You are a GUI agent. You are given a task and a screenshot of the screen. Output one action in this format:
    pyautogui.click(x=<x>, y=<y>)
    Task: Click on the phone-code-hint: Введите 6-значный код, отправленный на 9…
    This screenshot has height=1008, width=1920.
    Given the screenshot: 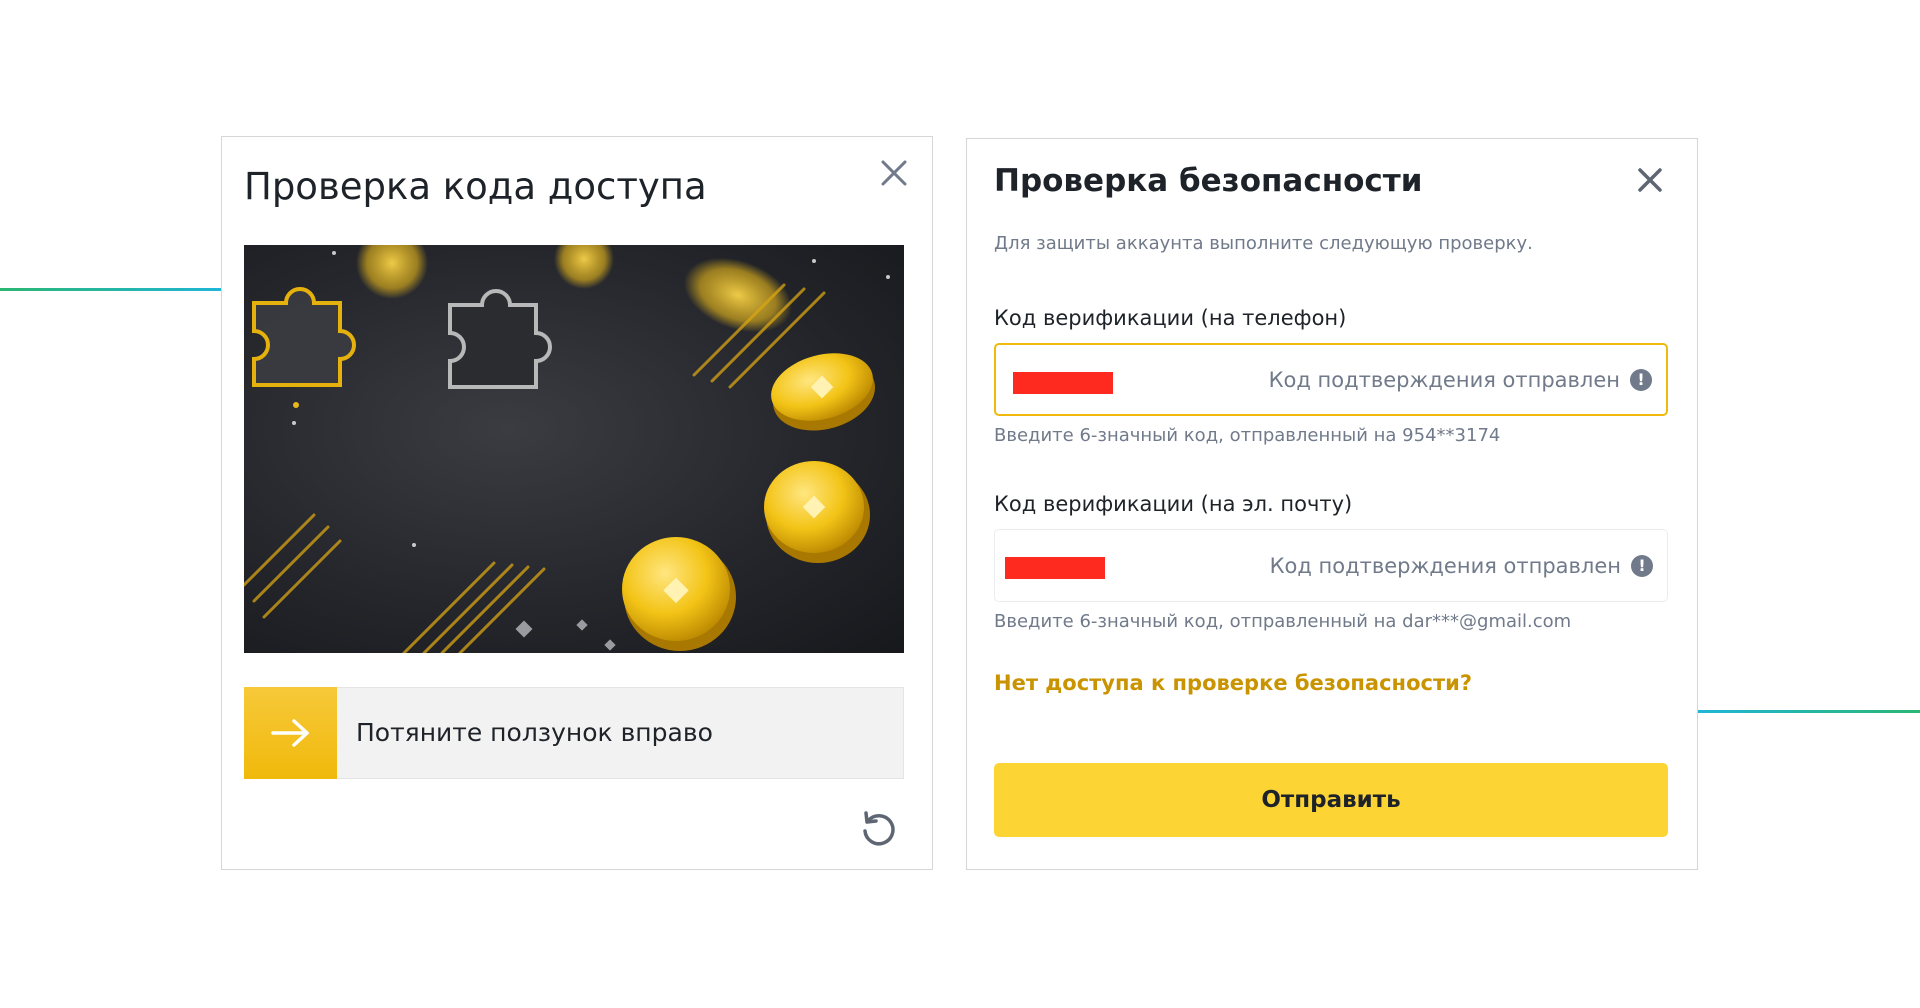 What is the action you would take?
    pyautogui.click(x=1247, y=435)
    